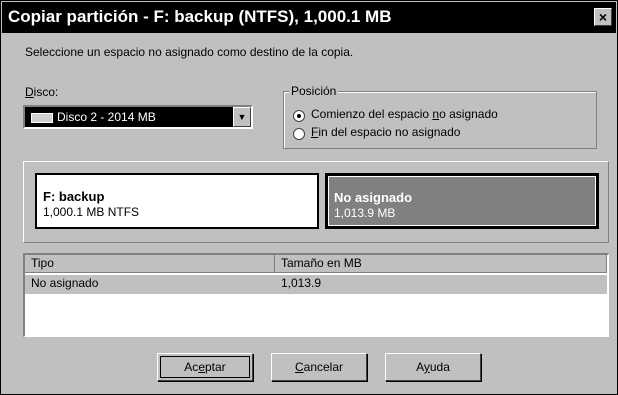  Describe the element at coordinates (385, 132) in the screenshot. I see `radio-end-label: Fin del espacio no asignado` at that location.